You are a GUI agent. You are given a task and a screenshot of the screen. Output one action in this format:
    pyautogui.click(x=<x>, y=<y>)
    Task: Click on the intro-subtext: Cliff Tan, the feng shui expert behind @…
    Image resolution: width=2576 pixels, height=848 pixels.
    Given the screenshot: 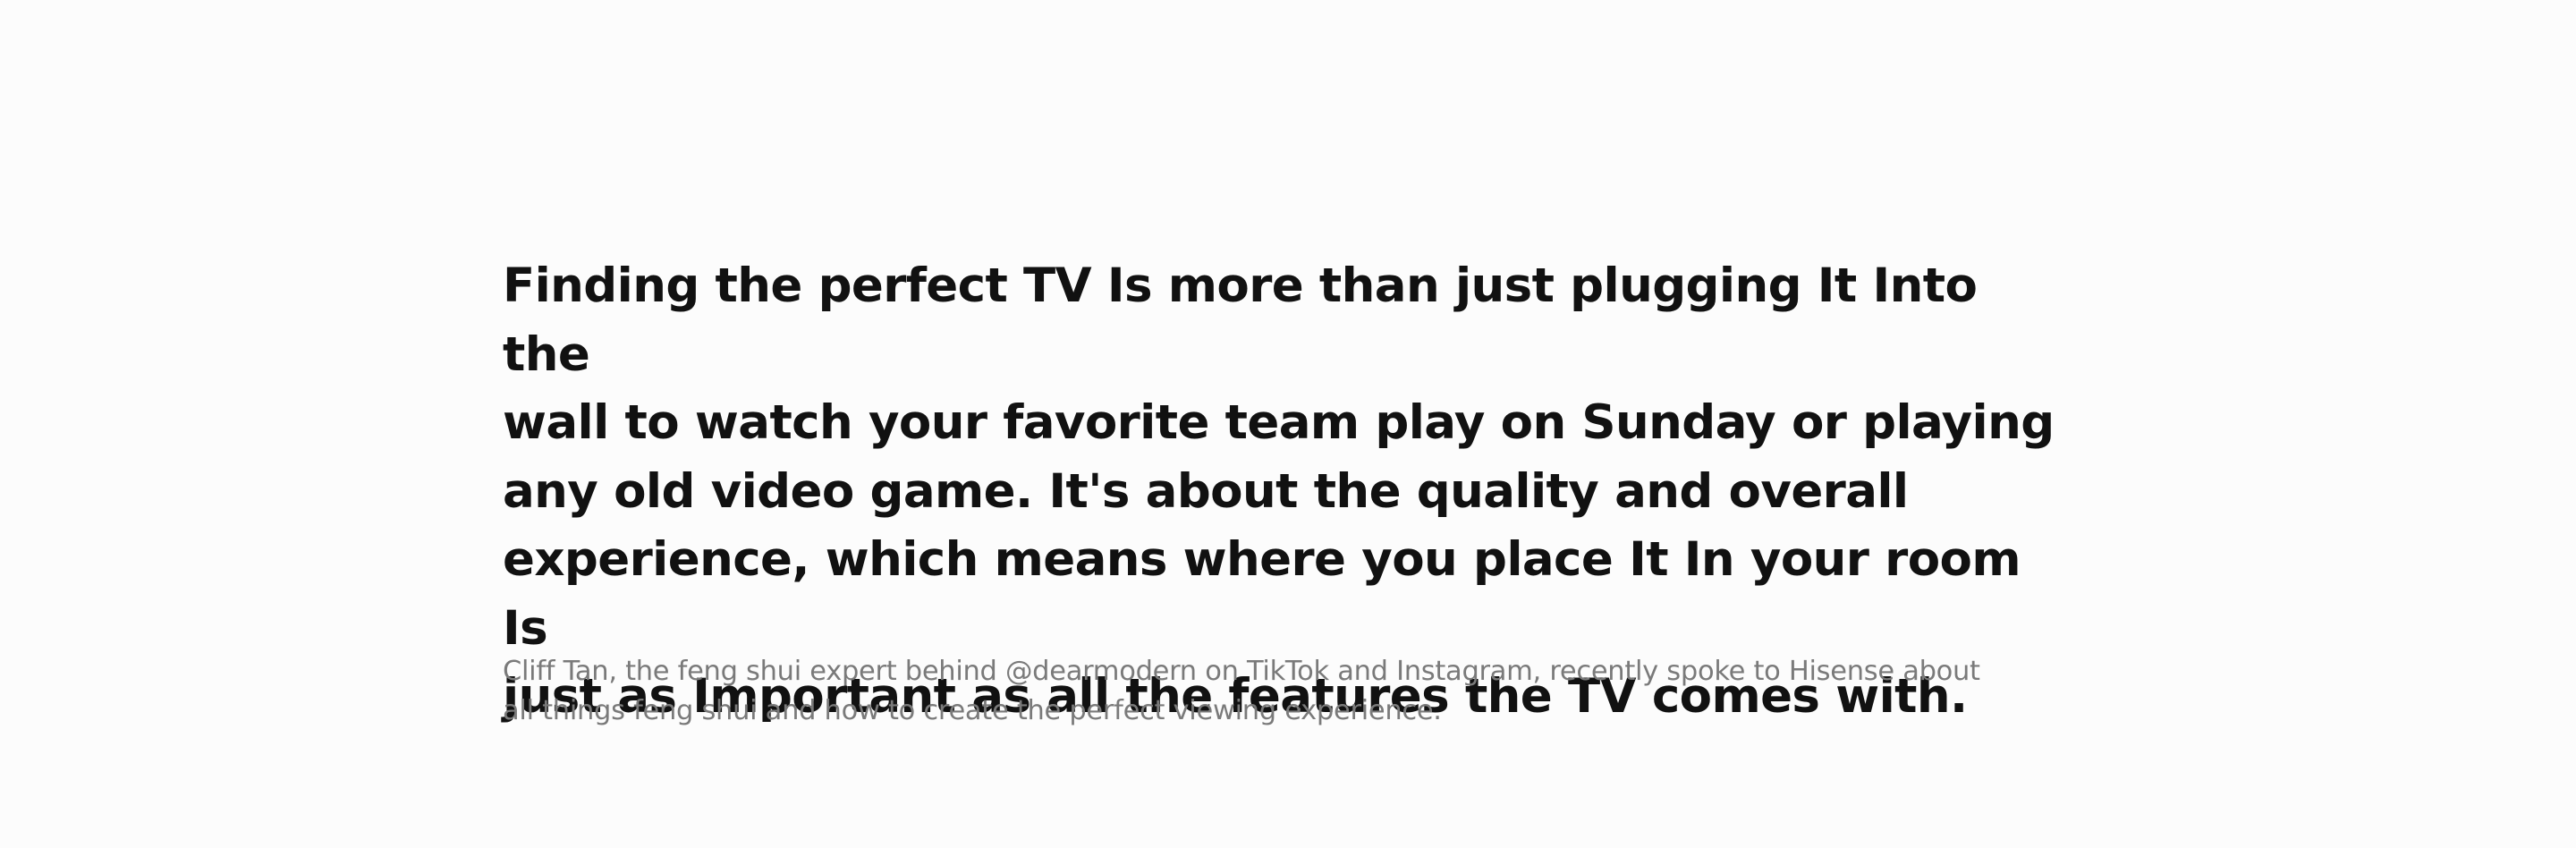 What is the action you would take?
    pyautogui.click(x=1241, y=691)
    